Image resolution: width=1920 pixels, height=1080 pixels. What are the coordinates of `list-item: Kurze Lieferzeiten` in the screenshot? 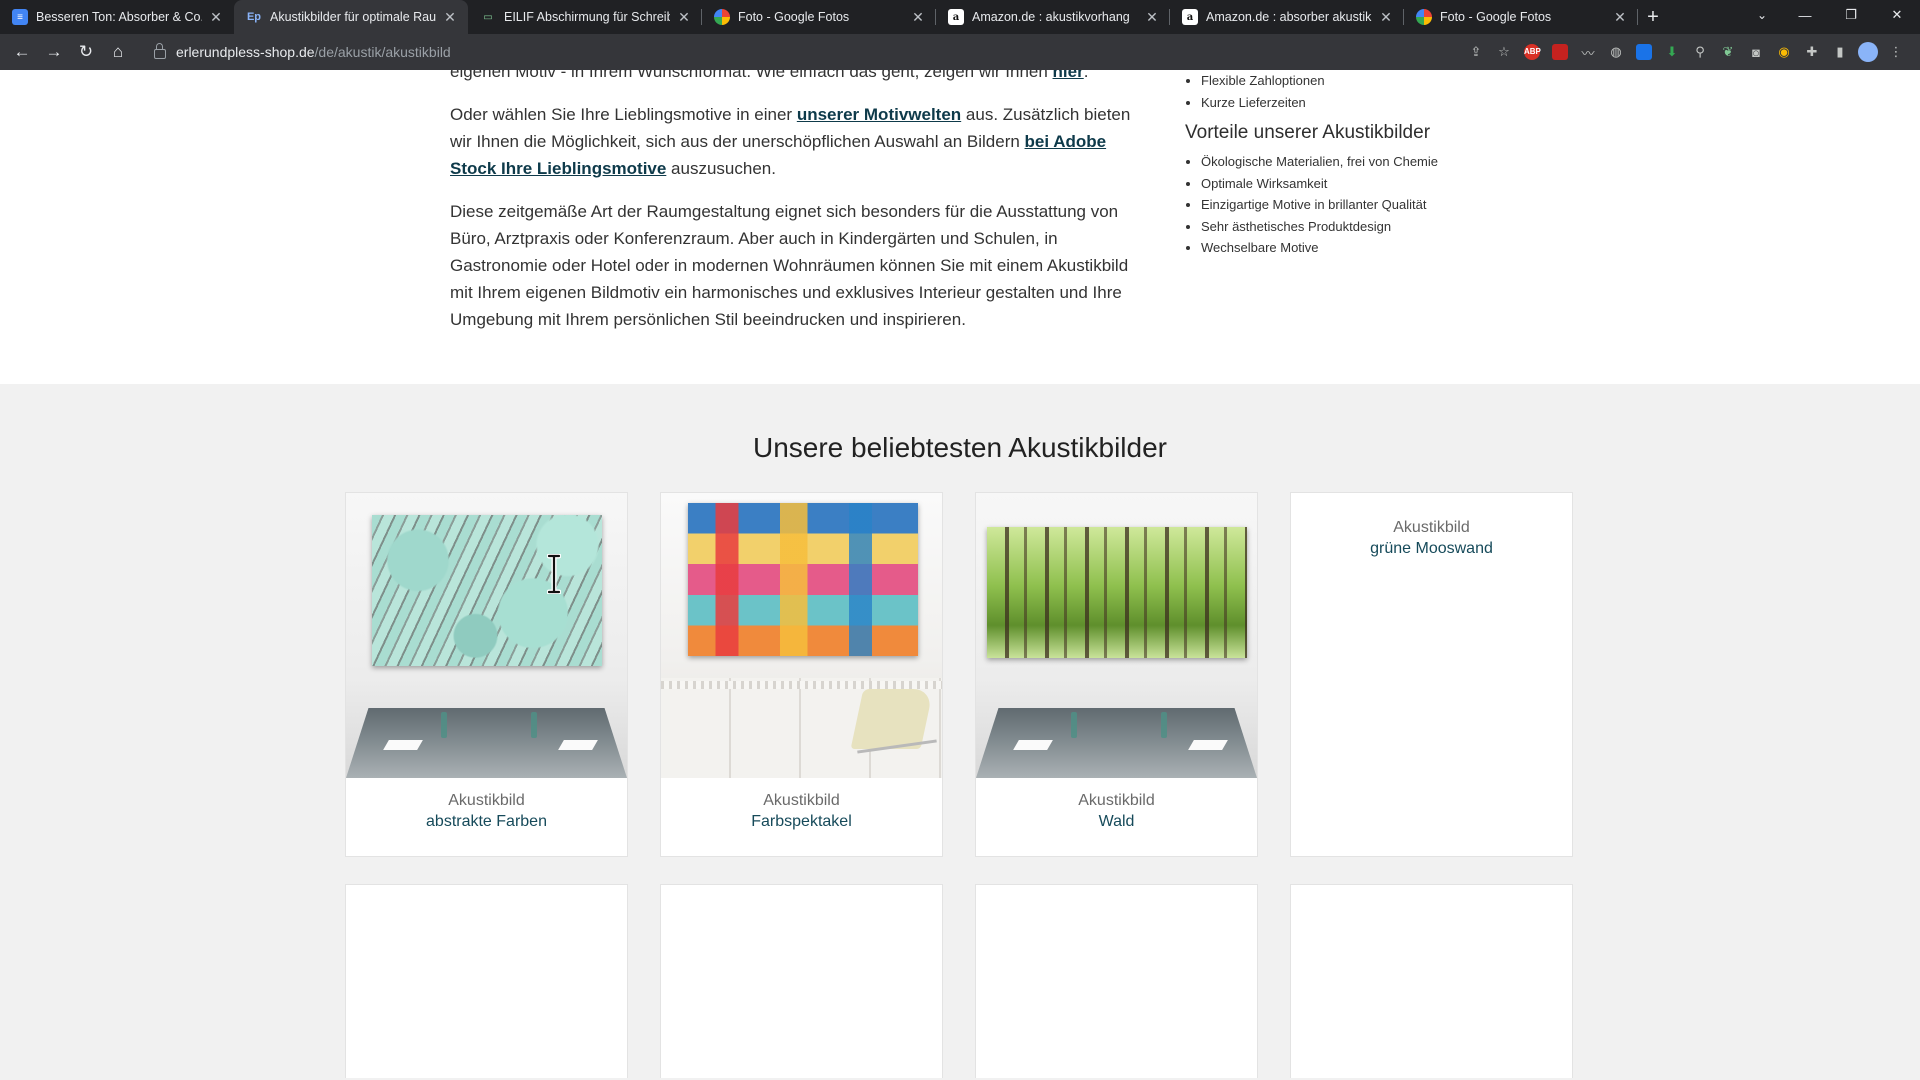 It's located at (1363, 103).